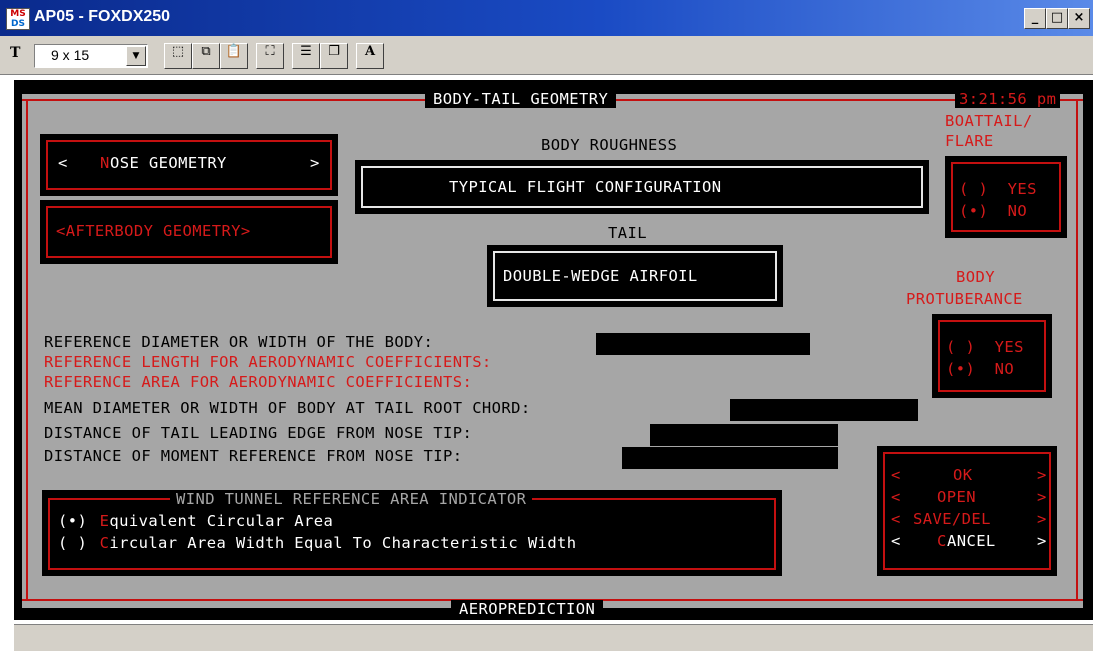 This screenshot has height=651, width=1093. Describe the element at coordinates (527, 609) in the screenshot. I see `screen-footer: AEROPREDICTION` at that location.